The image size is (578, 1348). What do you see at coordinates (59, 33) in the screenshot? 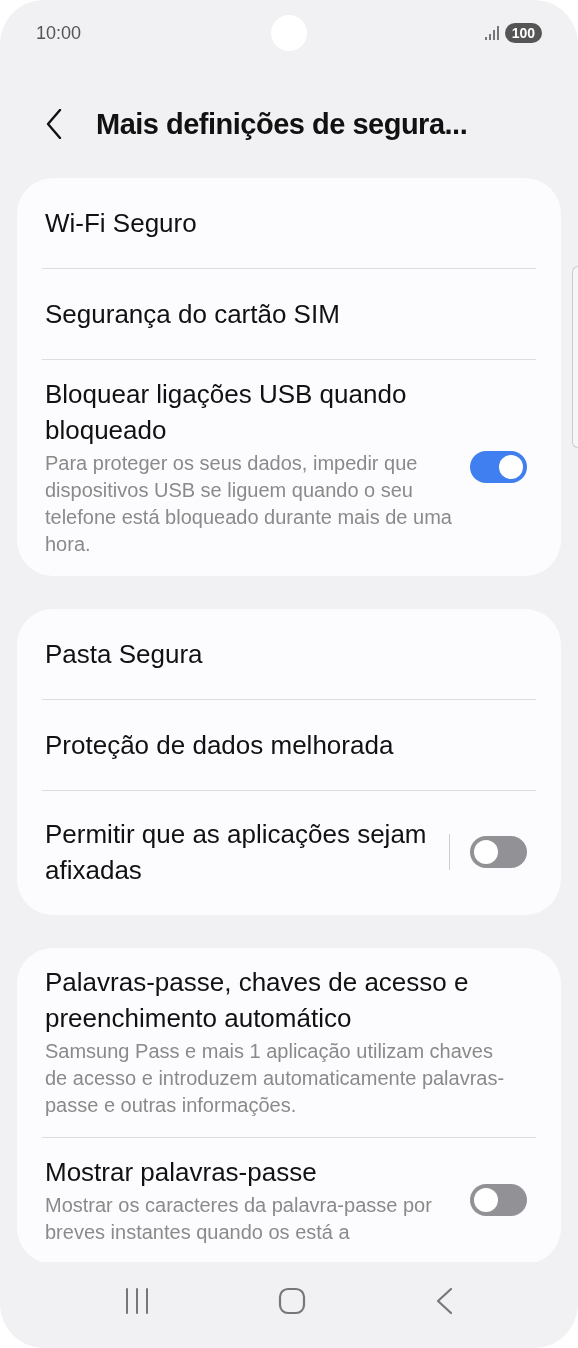
I see `status-time: 10:00` at bounding box center [59, 33].